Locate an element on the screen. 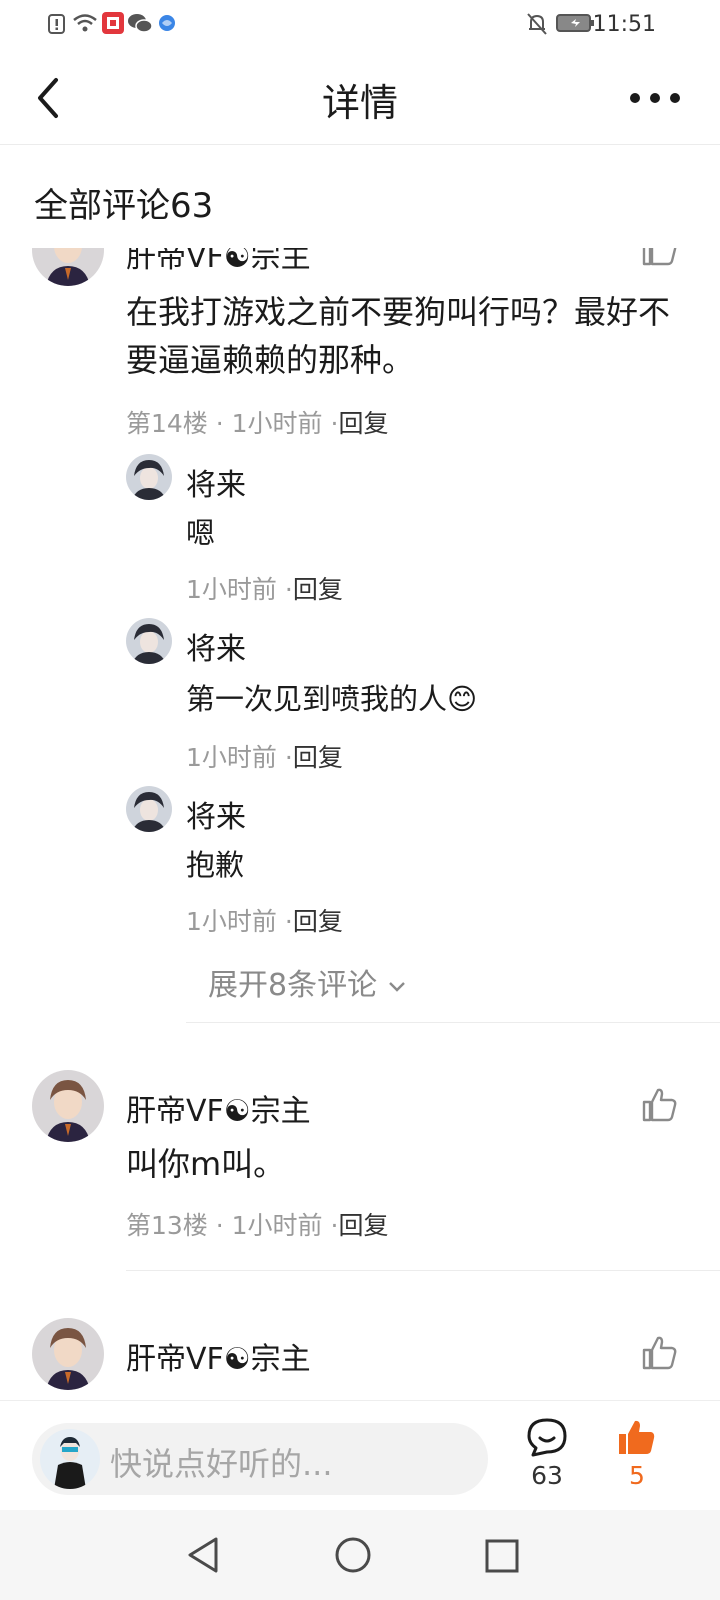 This screenshot has height=1600, width=720. wechat-icon is located at coordinates (140, 23).